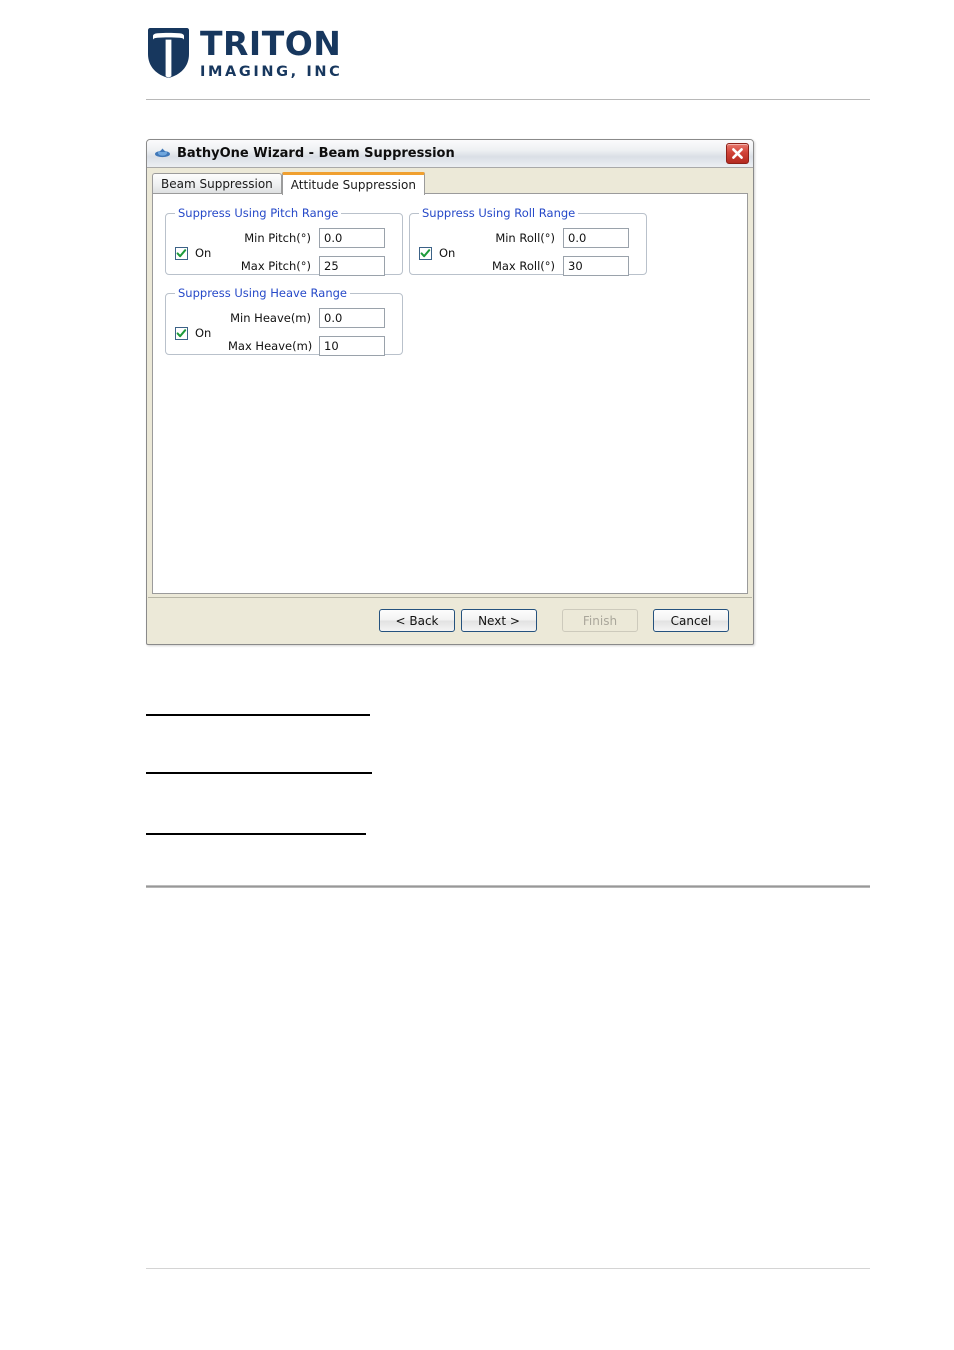  Describe the element at coordinates (737, 153) in the screenshot. I see `close-icon` at that location.